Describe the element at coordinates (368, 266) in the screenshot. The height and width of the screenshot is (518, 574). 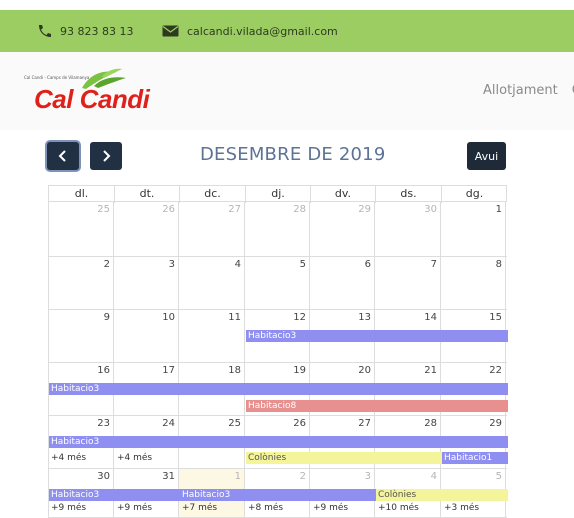
I see `day-number: 6` at that location.